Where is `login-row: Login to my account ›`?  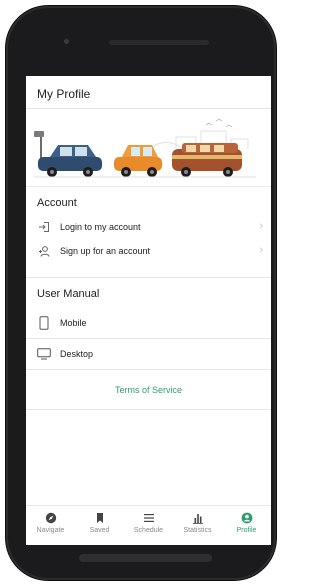
login-row: Login to my account › is located at coordinates (148, 227).